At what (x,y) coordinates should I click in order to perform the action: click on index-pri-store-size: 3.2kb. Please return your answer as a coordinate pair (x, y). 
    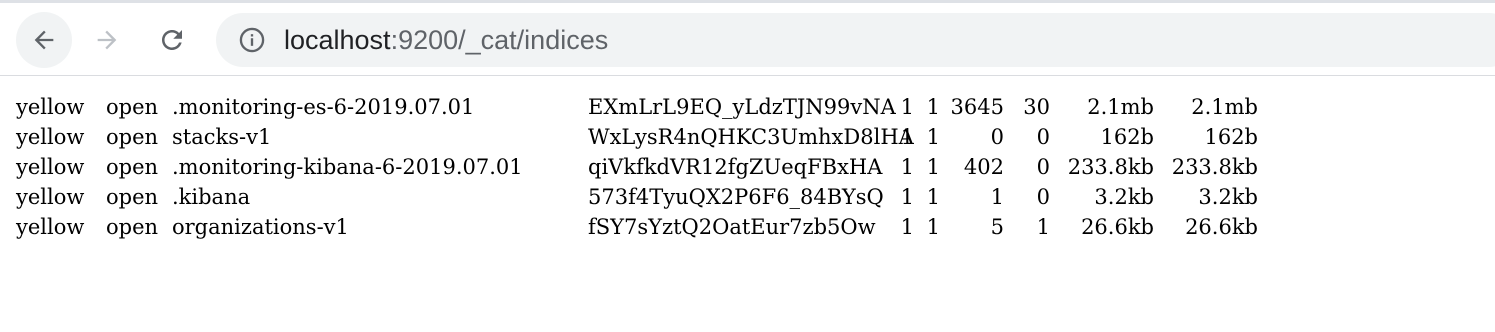
    Looking at the image, I should click on (1228, 197).